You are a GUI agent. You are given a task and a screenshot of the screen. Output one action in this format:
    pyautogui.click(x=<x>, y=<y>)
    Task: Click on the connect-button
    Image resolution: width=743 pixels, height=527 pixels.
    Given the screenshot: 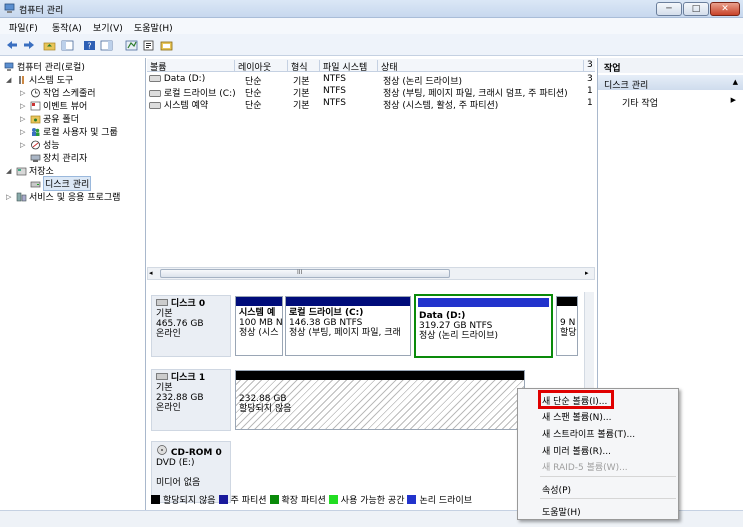 What is the action you would take?
    pyautogui.click(x=131, y=45)
    